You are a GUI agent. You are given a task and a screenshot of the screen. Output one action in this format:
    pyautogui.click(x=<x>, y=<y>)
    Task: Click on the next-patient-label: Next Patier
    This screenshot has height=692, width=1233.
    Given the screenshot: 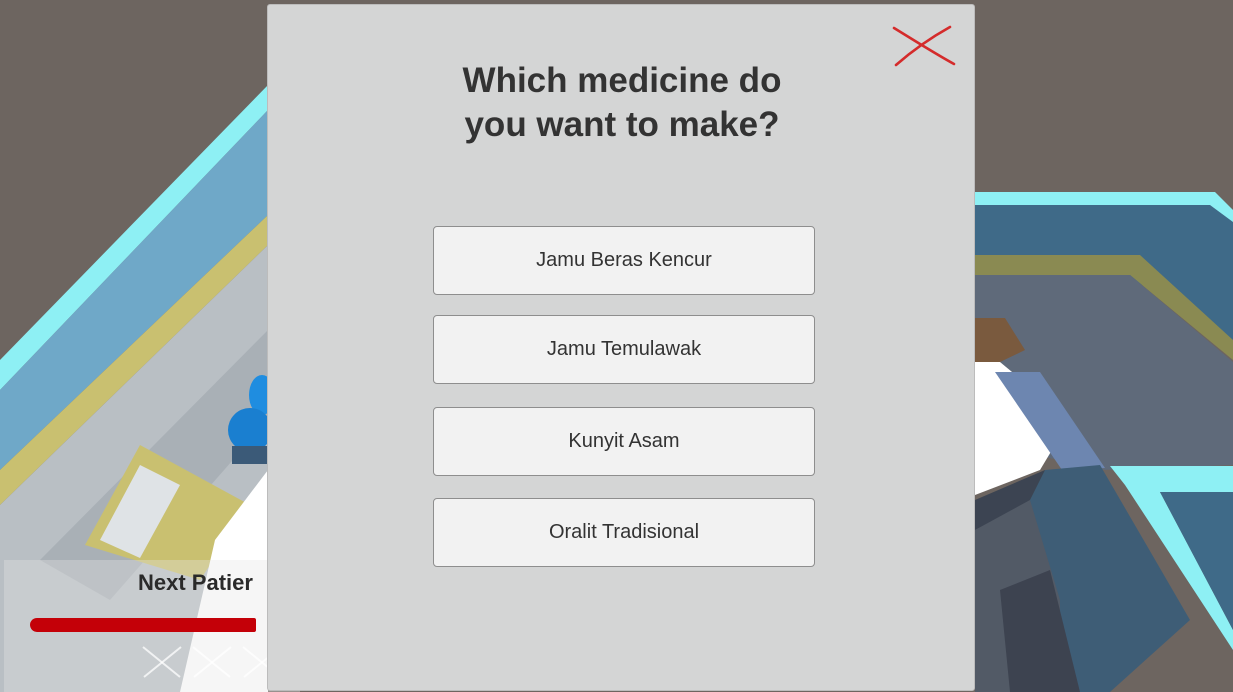 What is the action you would take?
    pyautogui.click(x=195, y=582)
    